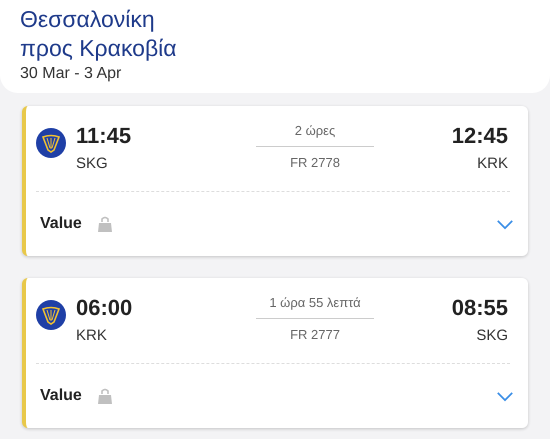  I want to click on flight-duration: 1 ώρα 55 λεπτά, so click(315, 307).